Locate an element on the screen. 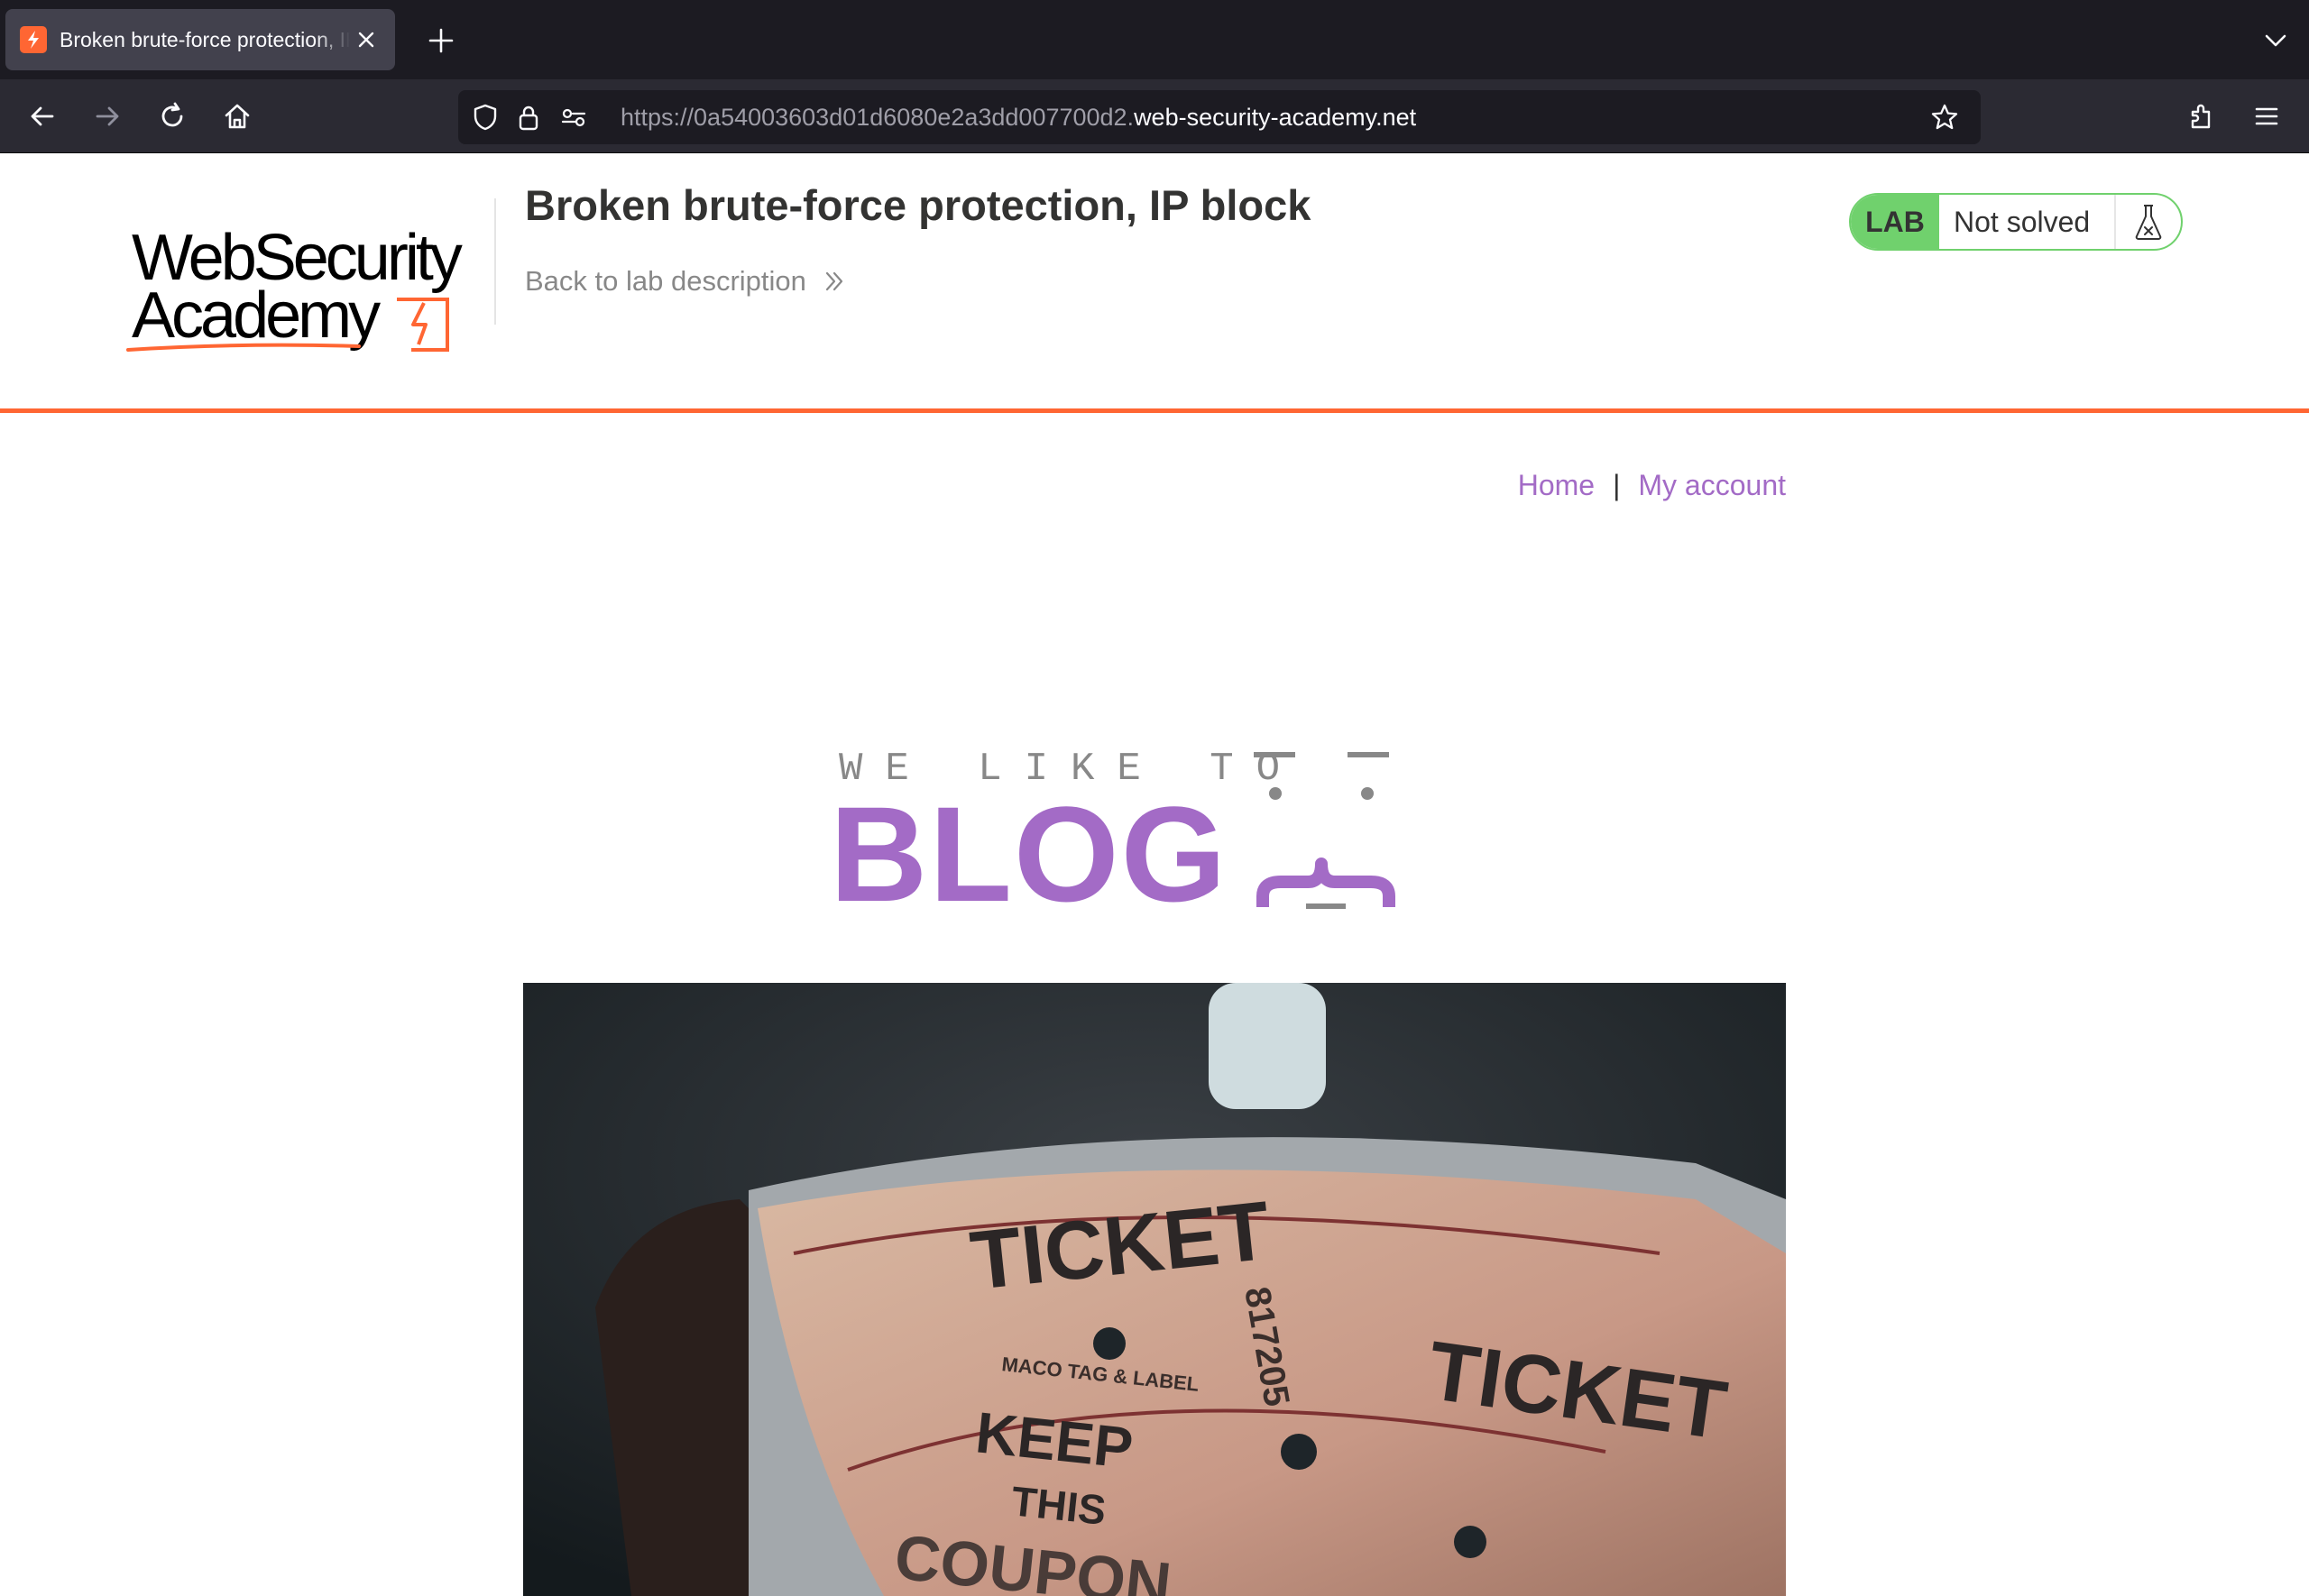 Image resolution: width=2309 pixels, height=1596 pixels. back-icon is located at coordinates (42, 116).